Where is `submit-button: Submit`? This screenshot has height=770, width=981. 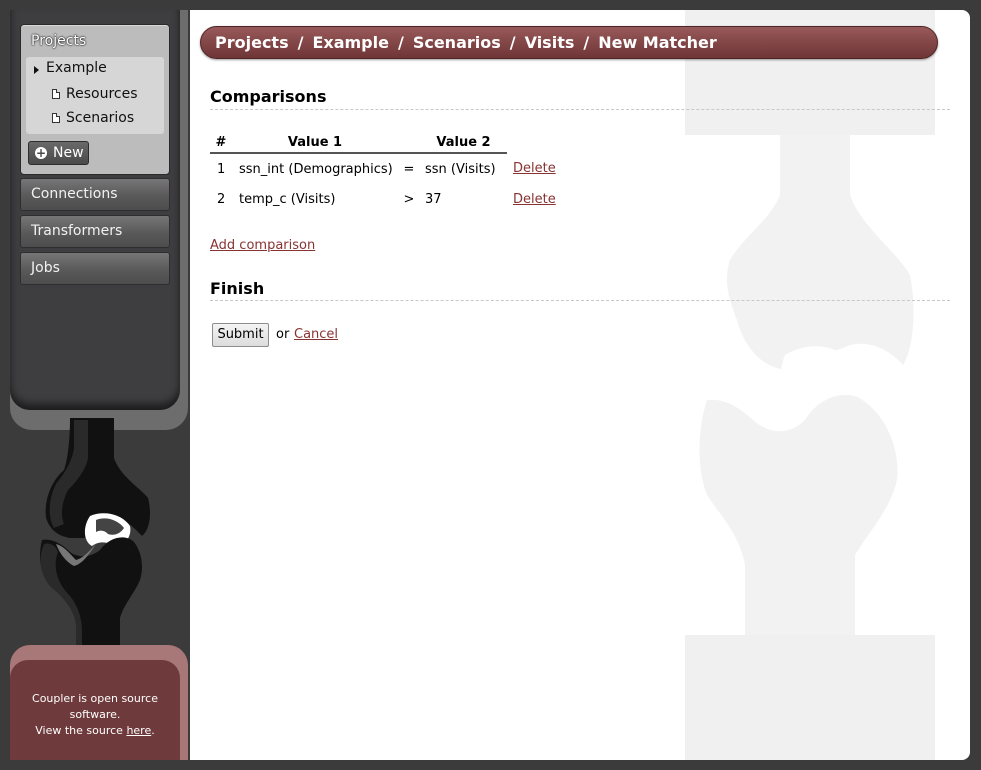
submit-button: Submit is located at coordinates (240, 335).